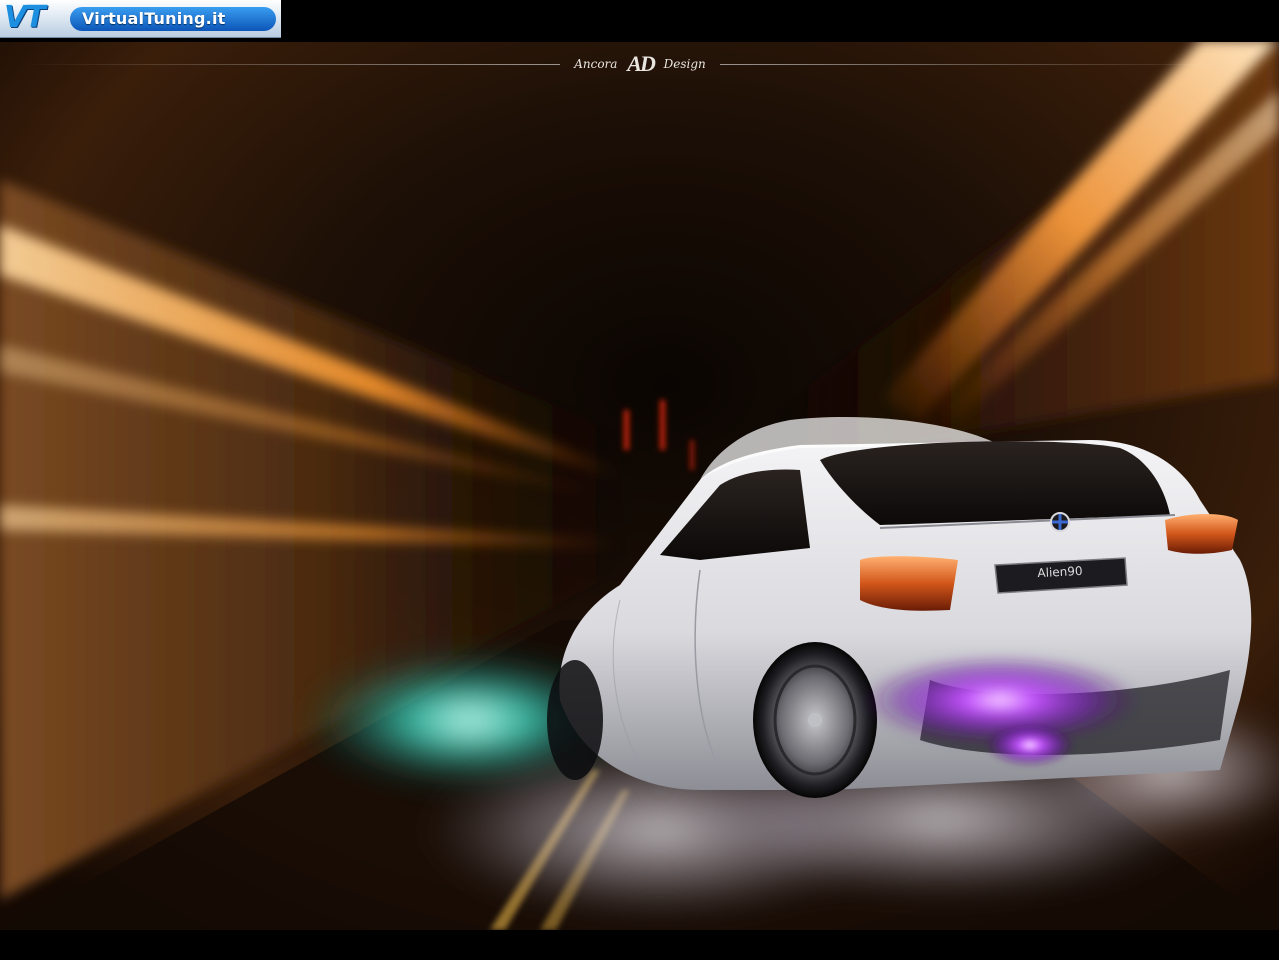 Image resolution: width=1279 pixels, height=960 pixels. Describe the element at coordinates (639, 945) in the screenshot. I see `bottom-letterbox-bar` at that location.